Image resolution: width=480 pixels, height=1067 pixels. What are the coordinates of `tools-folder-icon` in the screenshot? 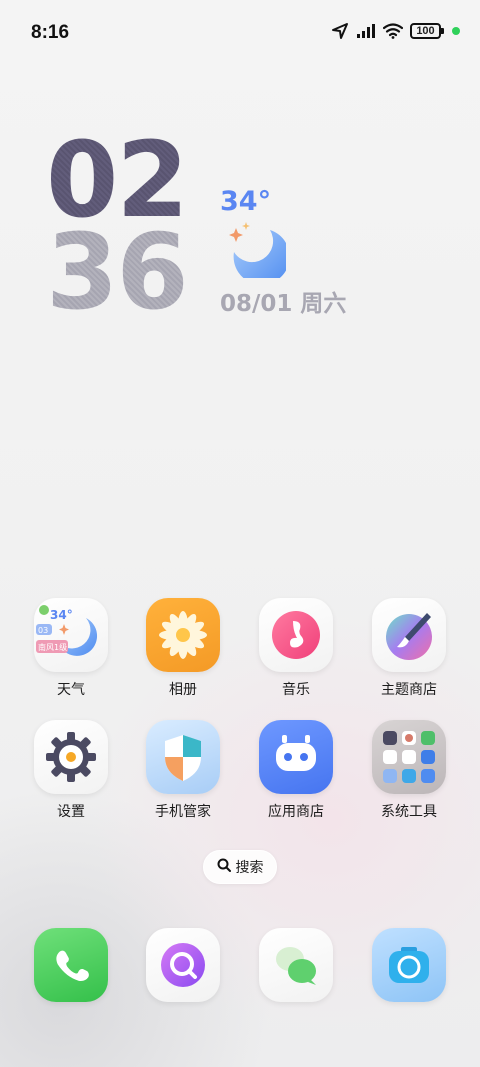 It's located at (409, 757).